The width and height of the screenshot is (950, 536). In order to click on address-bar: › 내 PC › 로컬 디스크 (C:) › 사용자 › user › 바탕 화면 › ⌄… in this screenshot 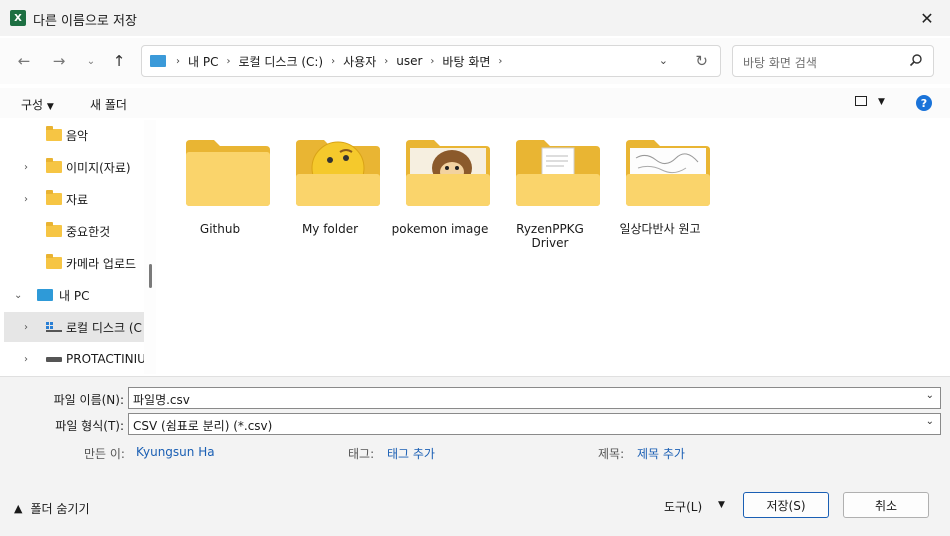, I will do `click(431, 61)`.